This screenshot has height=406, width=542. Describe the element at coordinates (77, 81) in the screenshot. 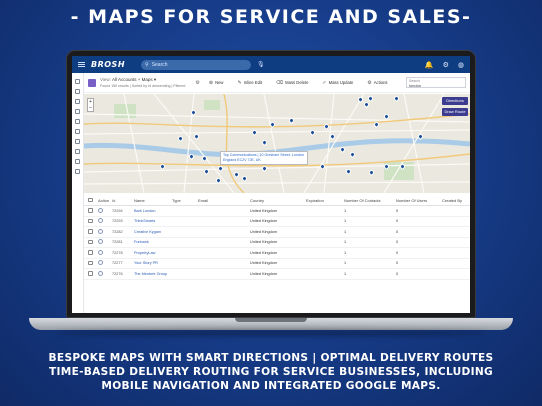

I see `nav-home-icon` at that location.